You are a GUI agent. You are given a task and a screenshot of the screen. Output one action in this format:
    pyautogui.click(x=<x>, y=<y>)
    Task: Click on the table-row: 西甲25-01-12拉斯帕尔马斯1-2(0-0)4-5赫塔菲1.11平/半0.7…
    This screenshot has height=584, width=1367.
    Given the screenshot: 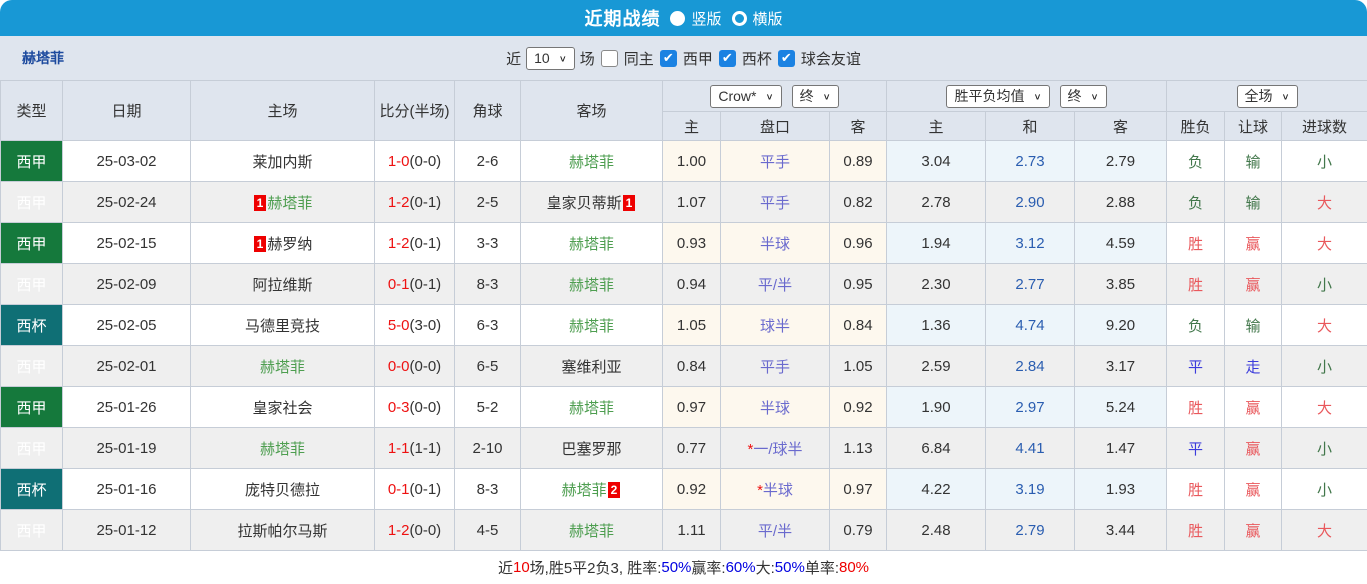 What is the action you would take?
    pyautogui.click(x=684, y=530)
    